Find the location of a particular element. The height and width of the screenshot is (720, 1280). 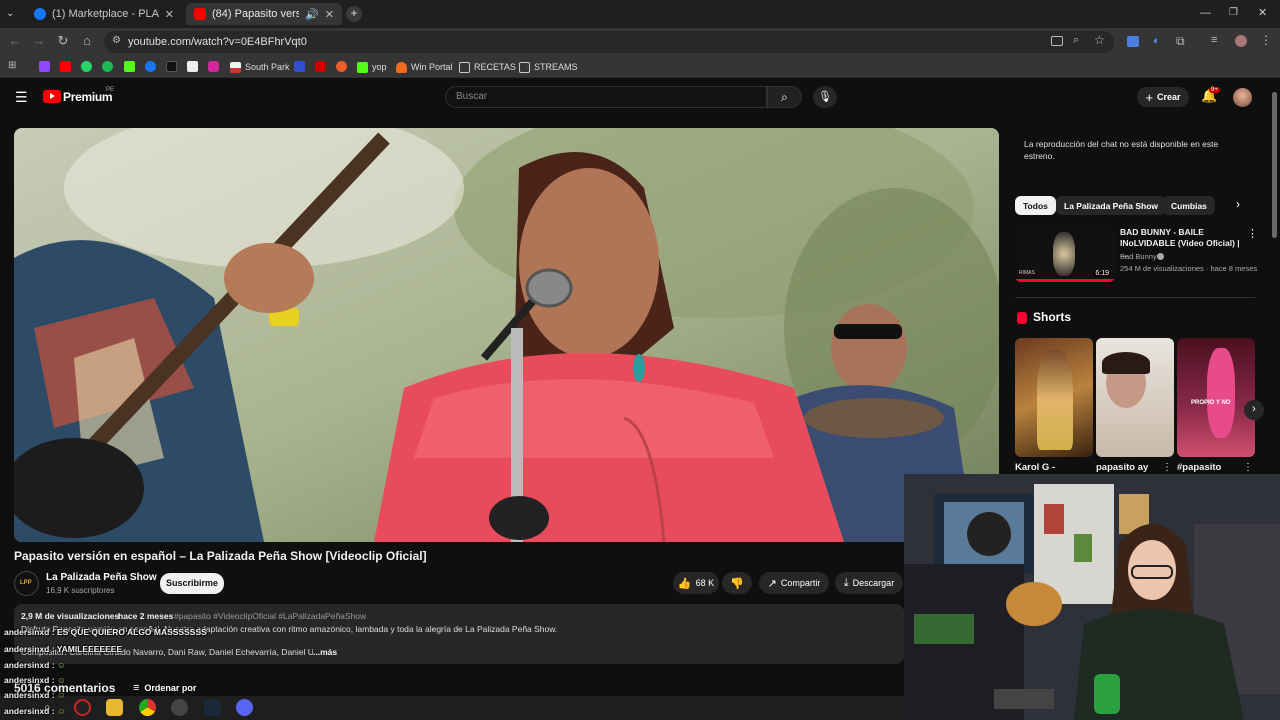

bookmark-m-icon is located at coordinates (299, 66).